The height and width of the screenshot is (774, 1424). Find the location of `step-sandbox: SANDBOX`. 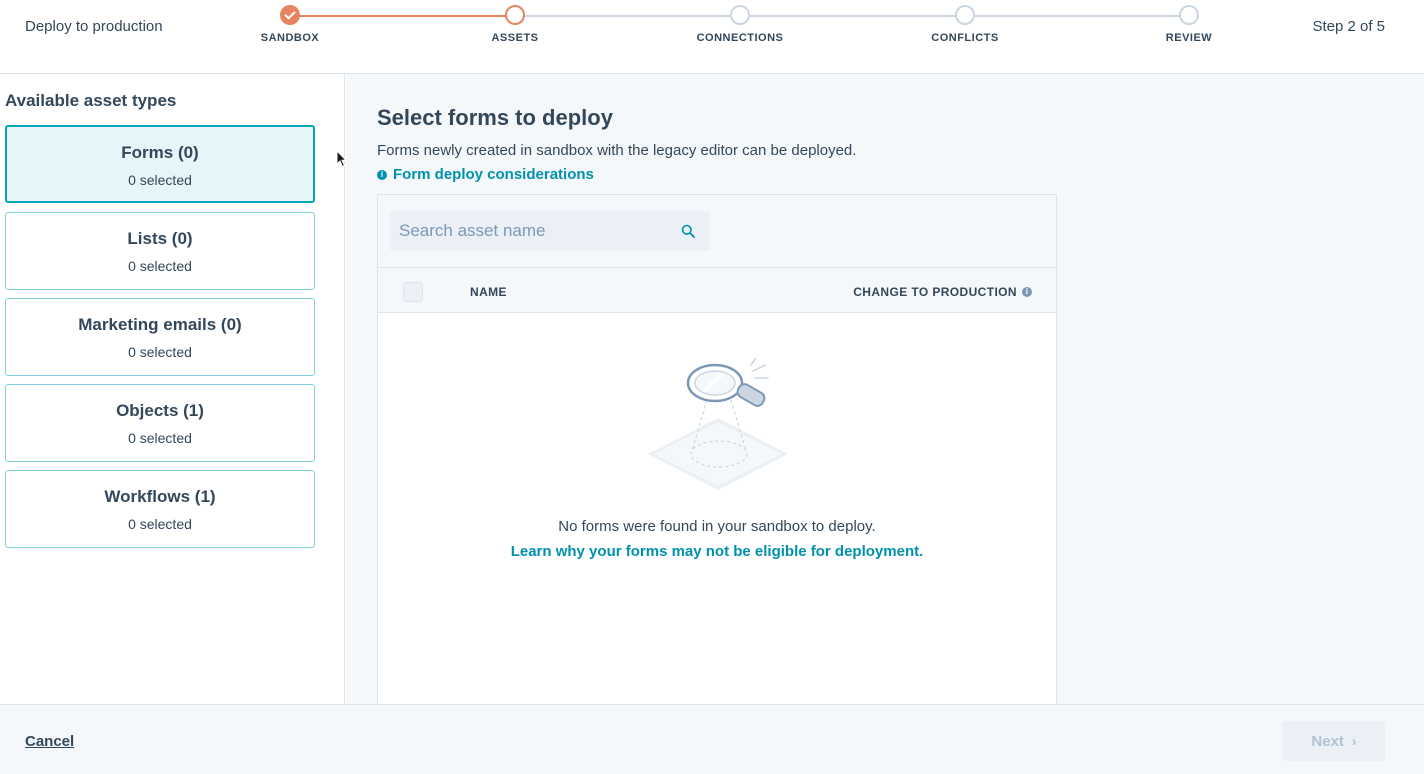

step-sandbox: SANDBOX is located at coordinates (290, 24).